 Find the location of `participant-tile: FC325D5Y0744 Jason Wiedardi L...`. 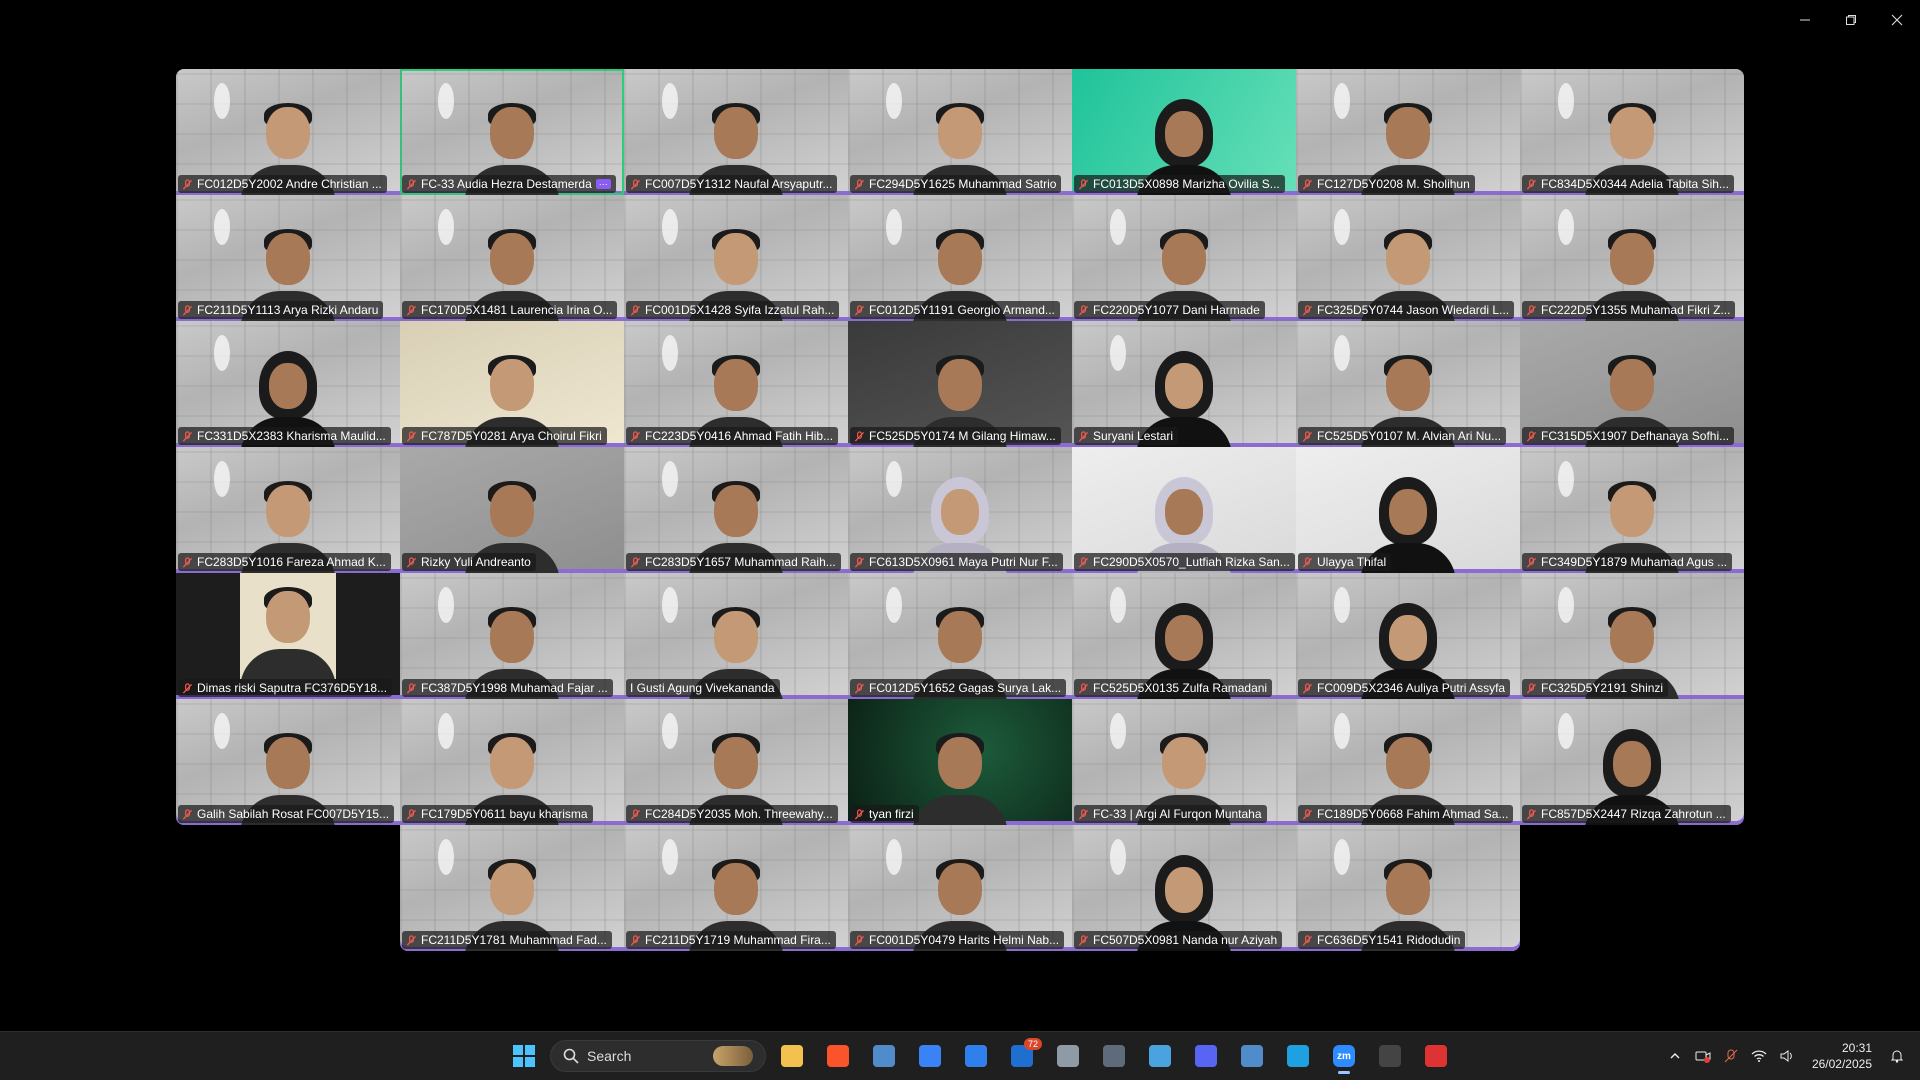

participant-tile: FC325D5Y0744 Jason Wiedardi L... is located at coordinates (1408, 258).